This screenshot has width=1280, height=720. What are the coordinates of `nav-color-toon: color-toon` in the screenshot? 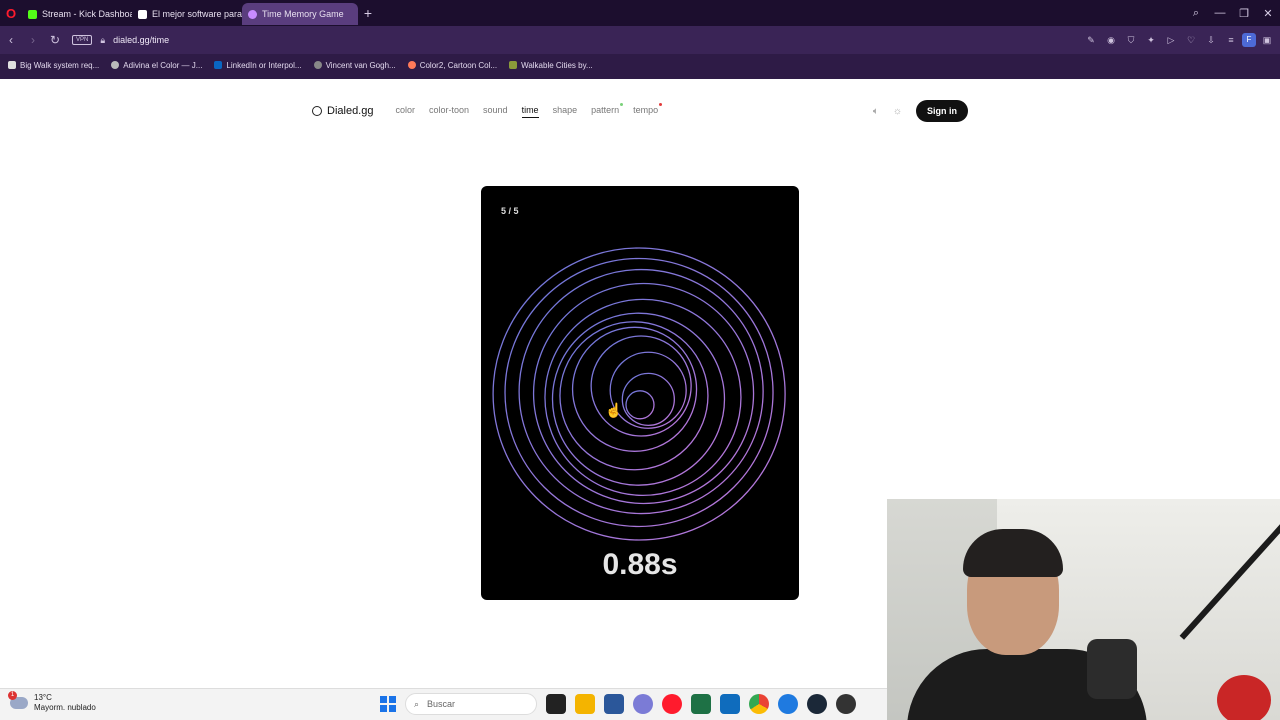 It's located at (449, 111).